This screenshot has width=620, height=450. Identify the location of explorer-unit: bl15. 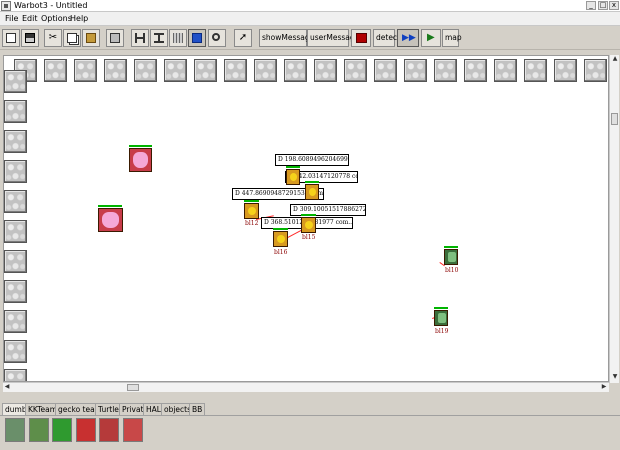
(308, 227).